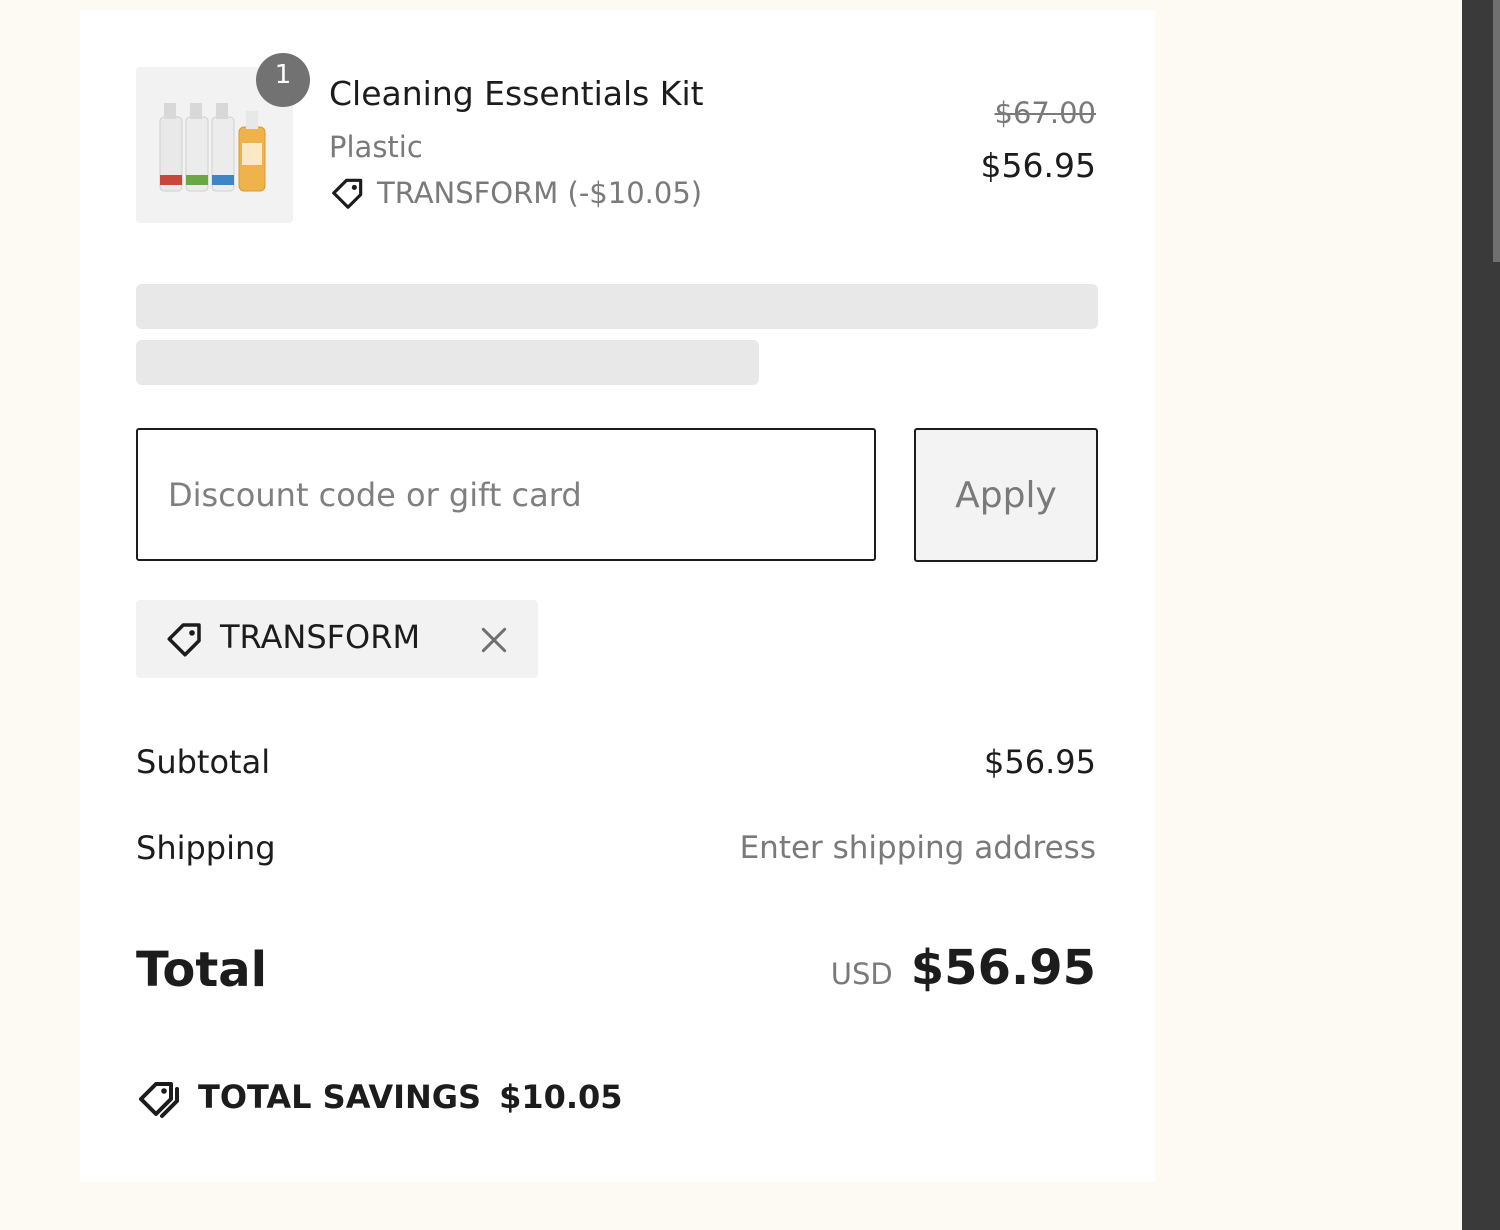 Image resolution: width=1500 pixels, height=1230 pixels. I want to click on quantity-badge: 1, so click(283, 80).